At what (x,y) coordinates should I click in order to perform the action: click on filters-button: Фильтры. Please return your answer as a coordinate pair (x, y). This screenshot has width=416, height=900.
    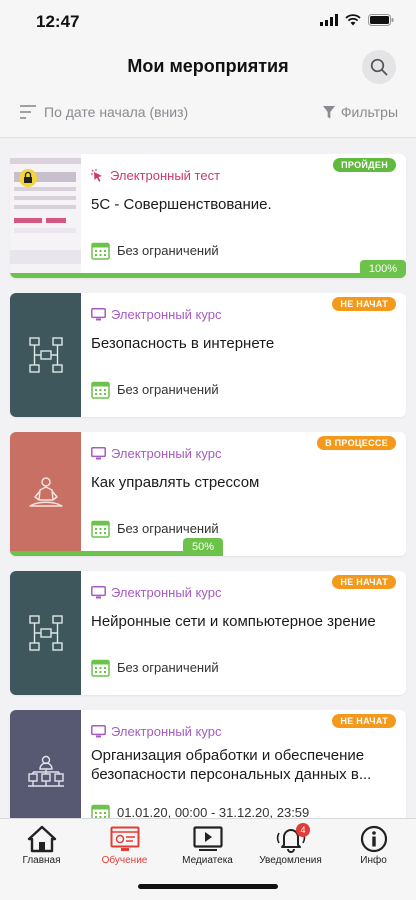
    Looking at the image, I should click on (360, 112).